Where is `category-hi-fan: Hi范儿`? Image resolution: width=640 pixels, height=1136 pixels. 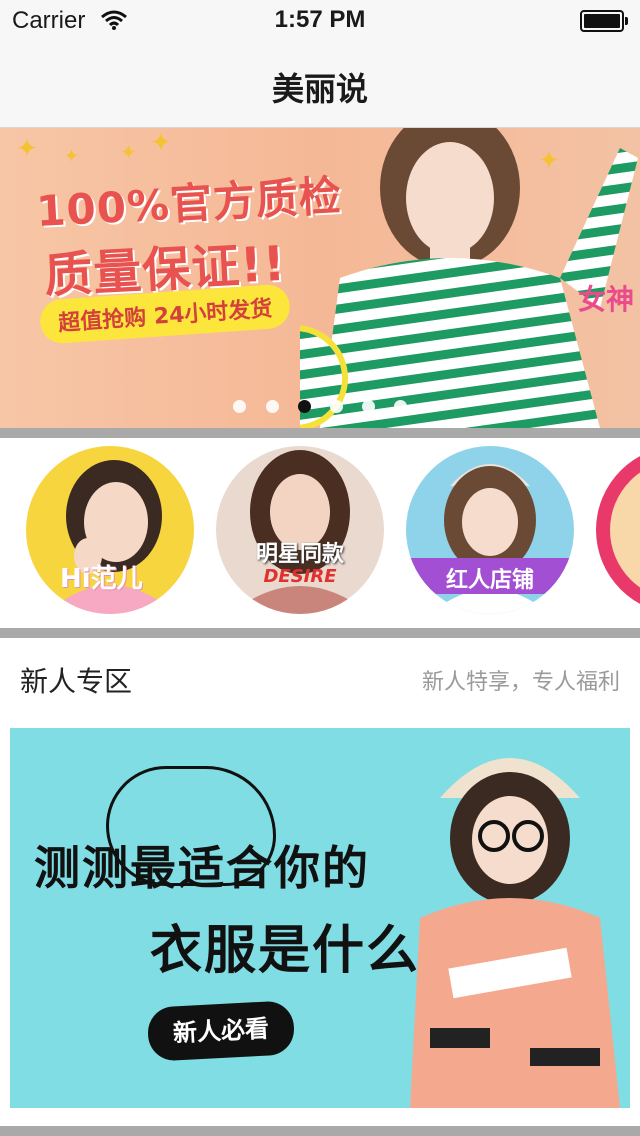 category-hi-fan: Hi范儿 is located at coordinates (110, 530).